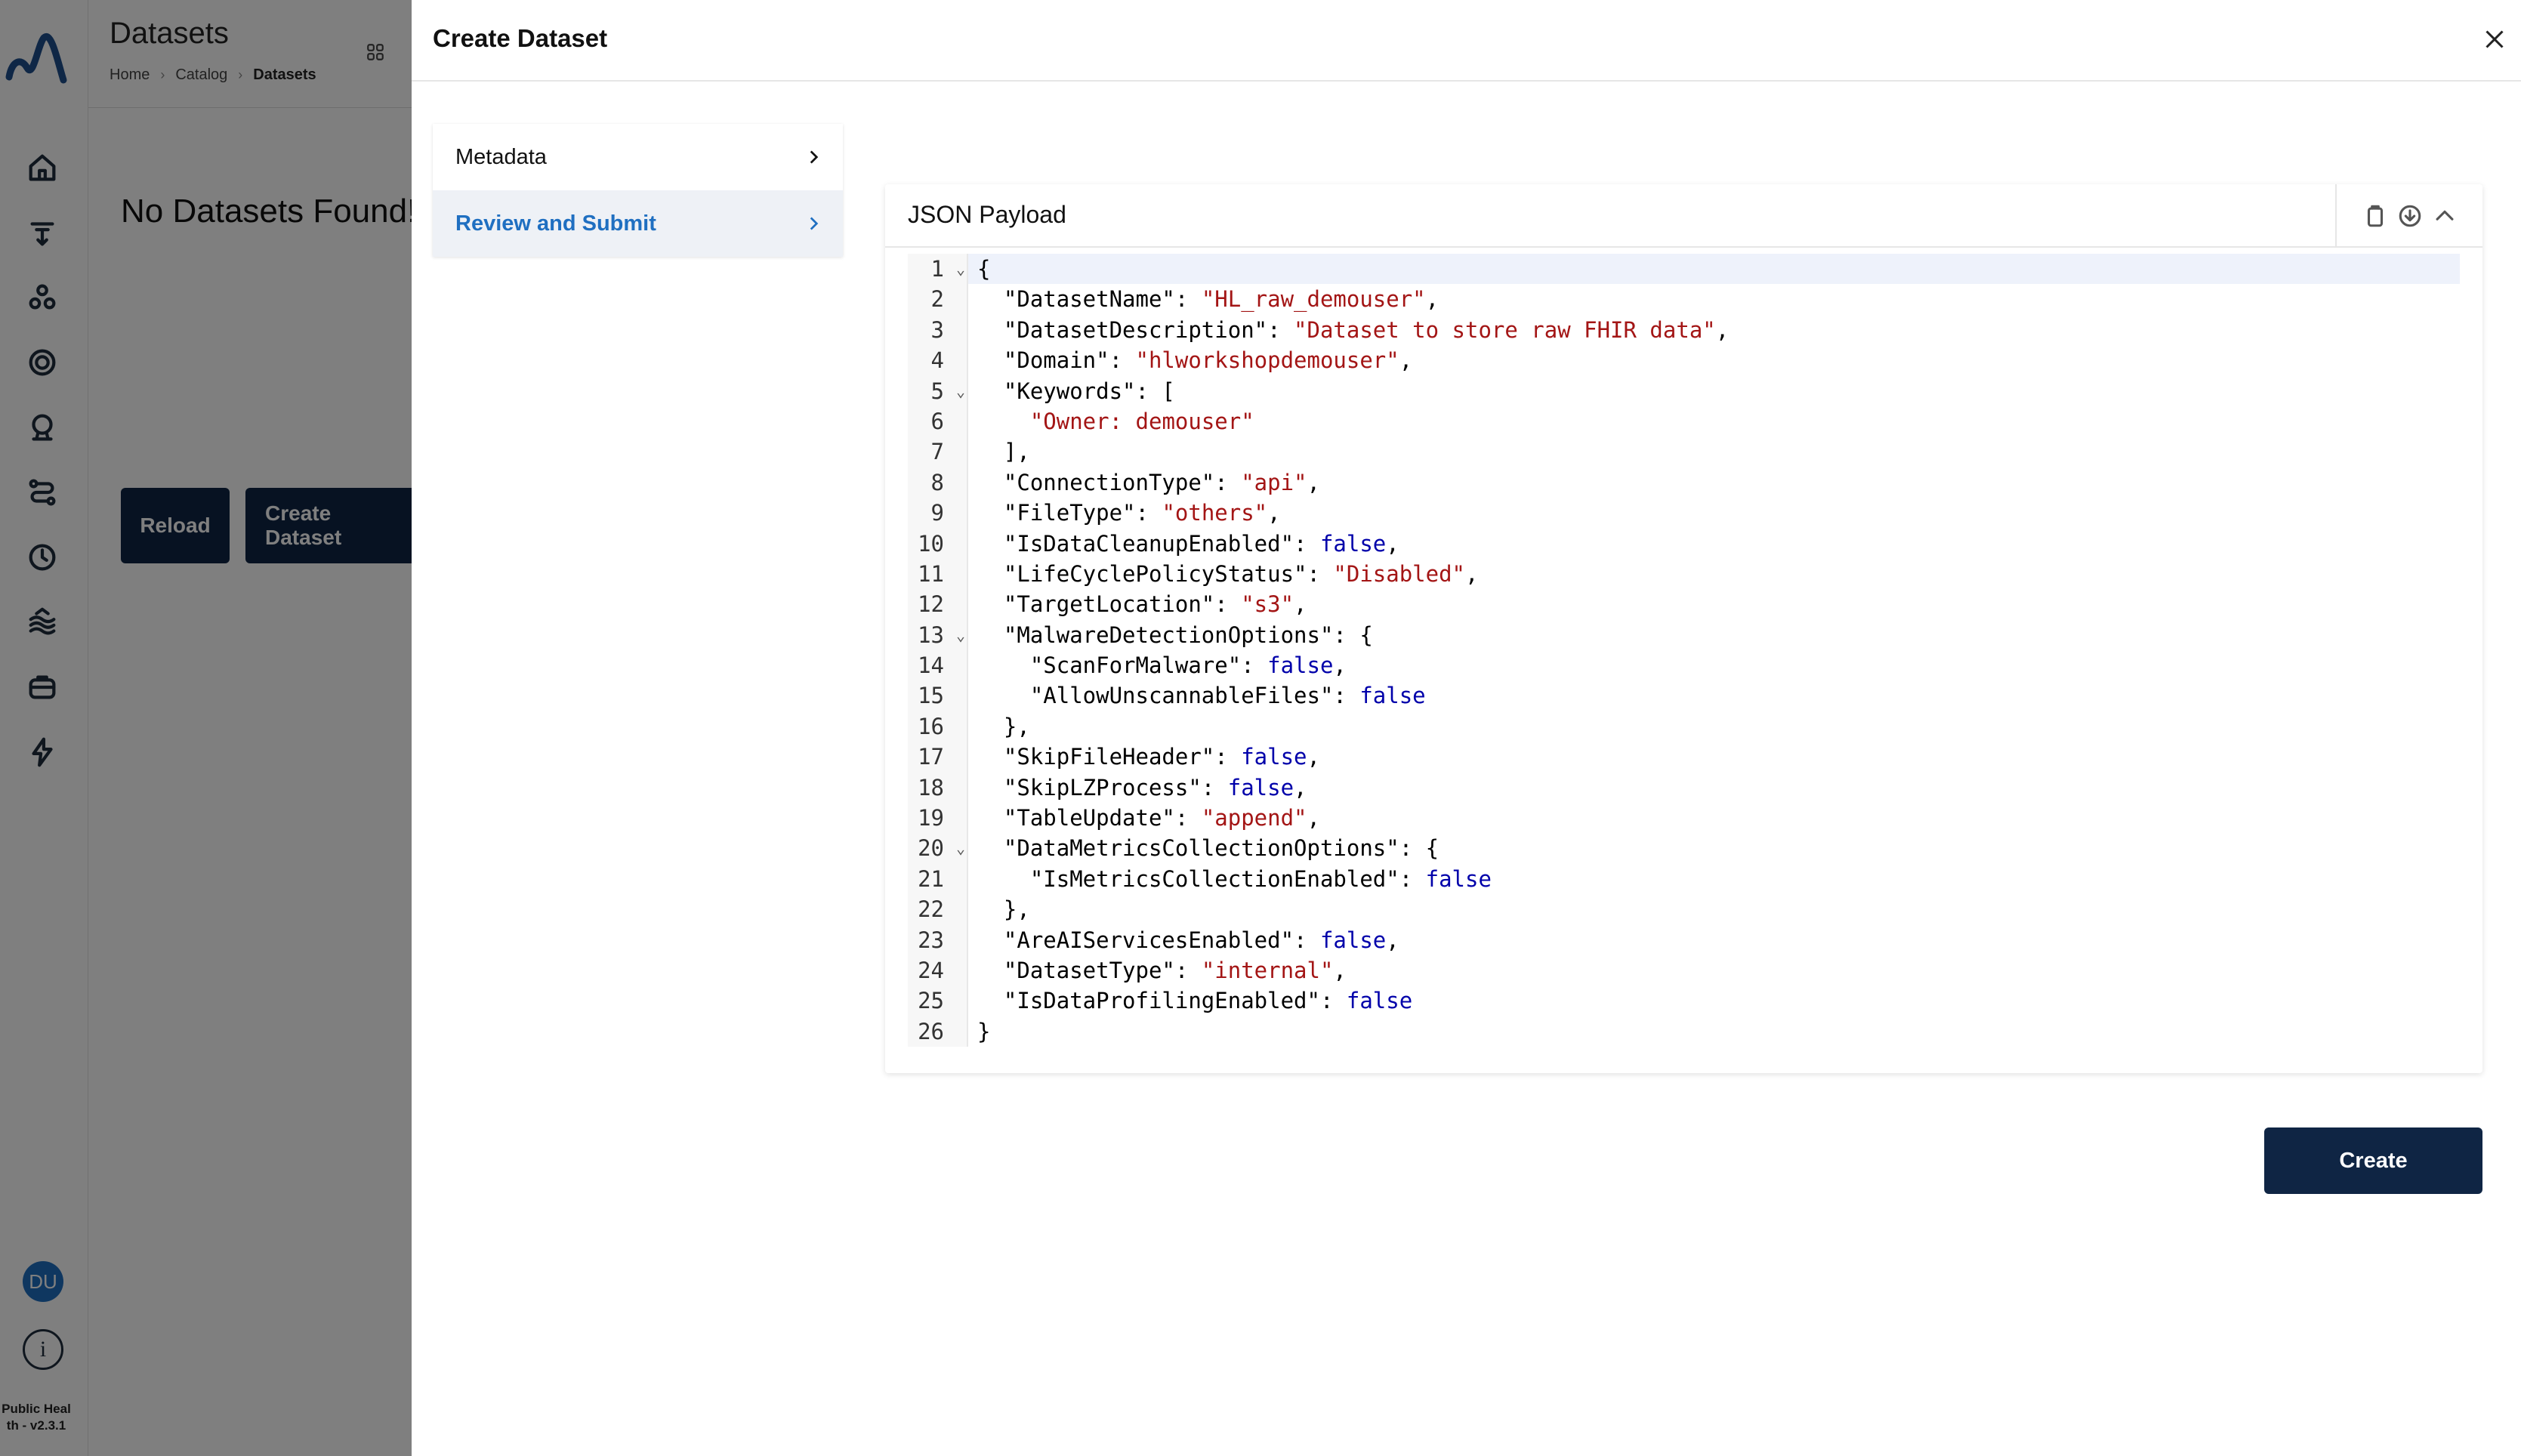 The image size is (2521, 1456). I want to click on code-line: 19 "TableUpdate": "append",, so click(1684, 818).